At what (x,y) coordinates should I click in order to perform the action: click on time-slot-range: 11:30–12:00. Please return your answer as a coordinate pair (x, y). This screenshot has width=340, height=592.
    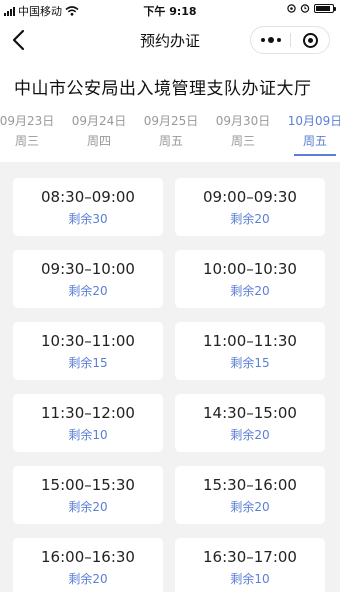
    Looking at the image, I should click on (88, 413).